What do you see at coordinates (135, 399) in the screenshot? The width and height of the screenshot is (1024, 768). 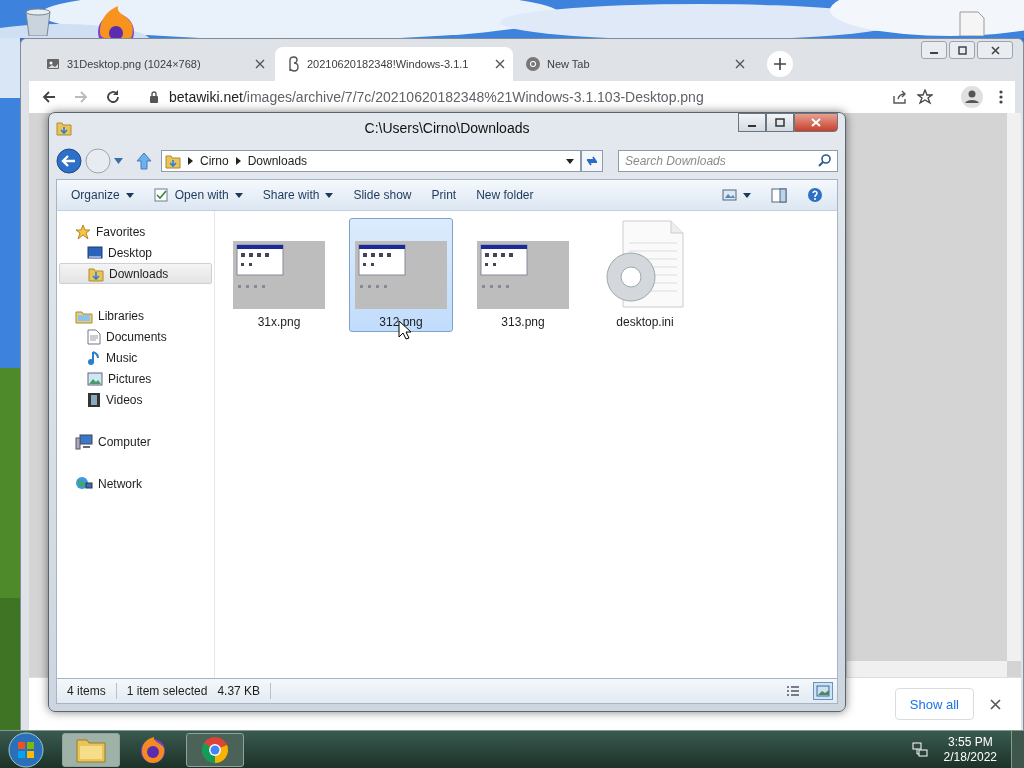 I see `nav-item: Videos` at bounding box center [135, 399].